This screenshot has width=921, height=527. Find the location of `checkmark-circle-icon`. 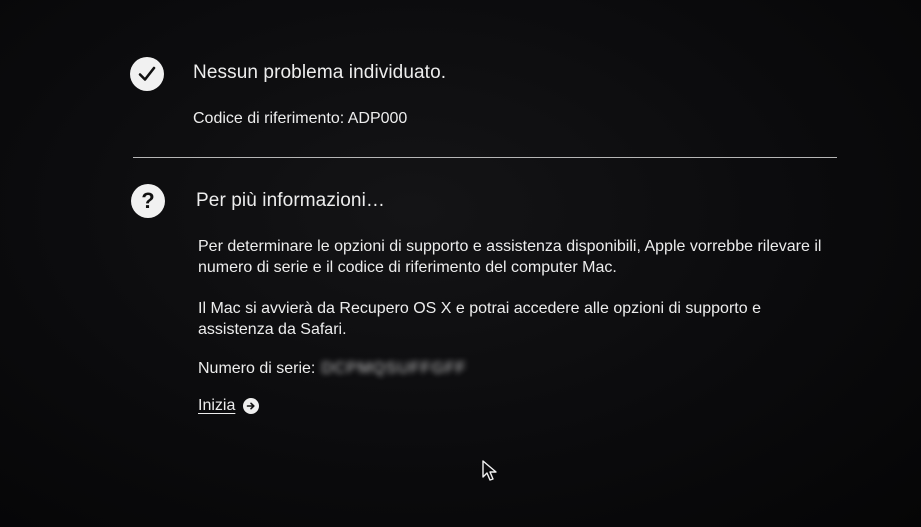

checkmark-circle-icon is located at coordinates (147, 74).